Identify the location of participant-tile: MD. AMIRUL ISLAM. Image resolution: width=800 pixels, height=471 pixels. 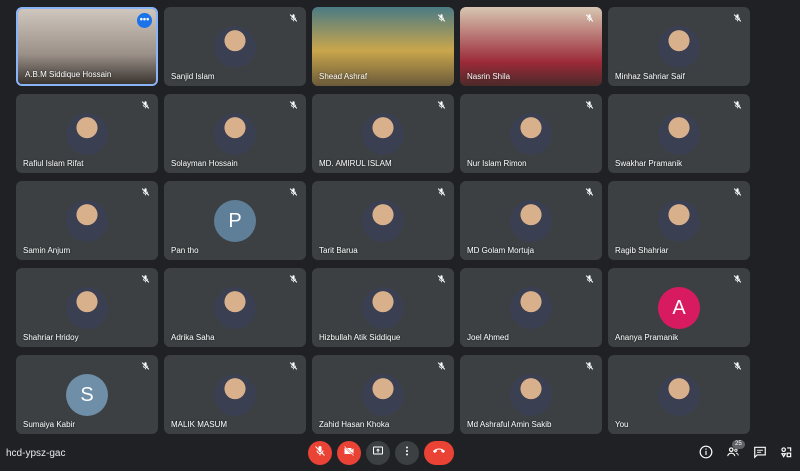
(383, 133).